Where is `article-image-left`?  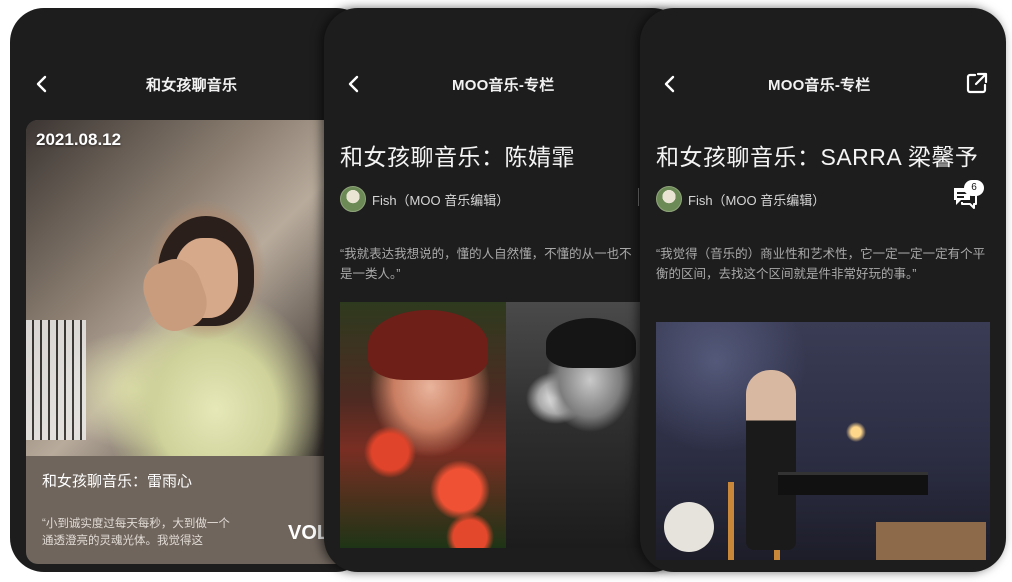 article-image-left is located at coordinates (423, 425).